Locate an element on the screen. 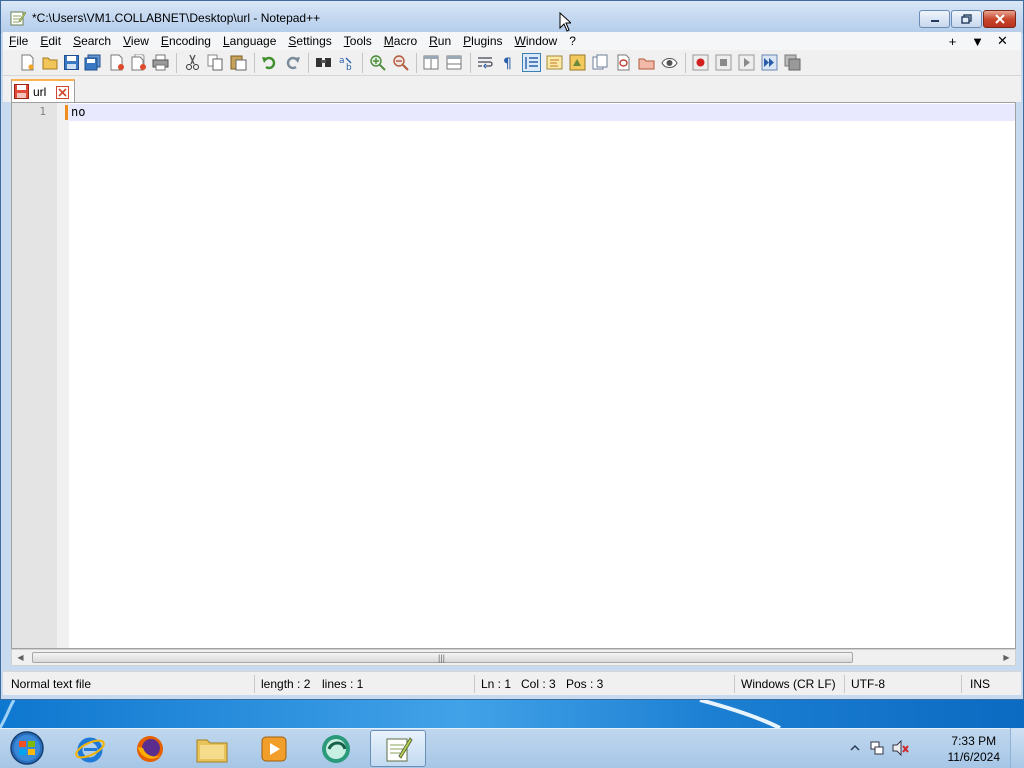 The height and width of the screenshot is (768, 1024). code-line: no is located at coordinates (78, 112).